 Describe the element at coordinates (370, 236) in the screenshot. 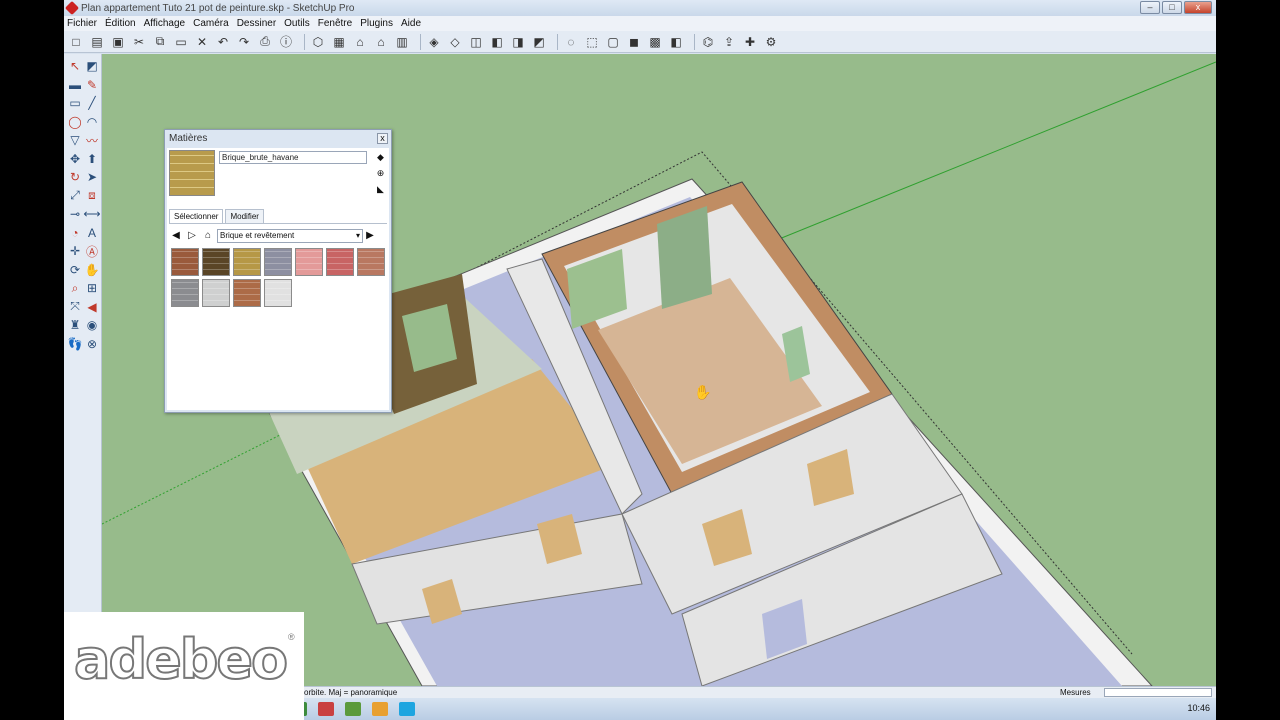

I see `details-arrow-icon: ▶` at that location.